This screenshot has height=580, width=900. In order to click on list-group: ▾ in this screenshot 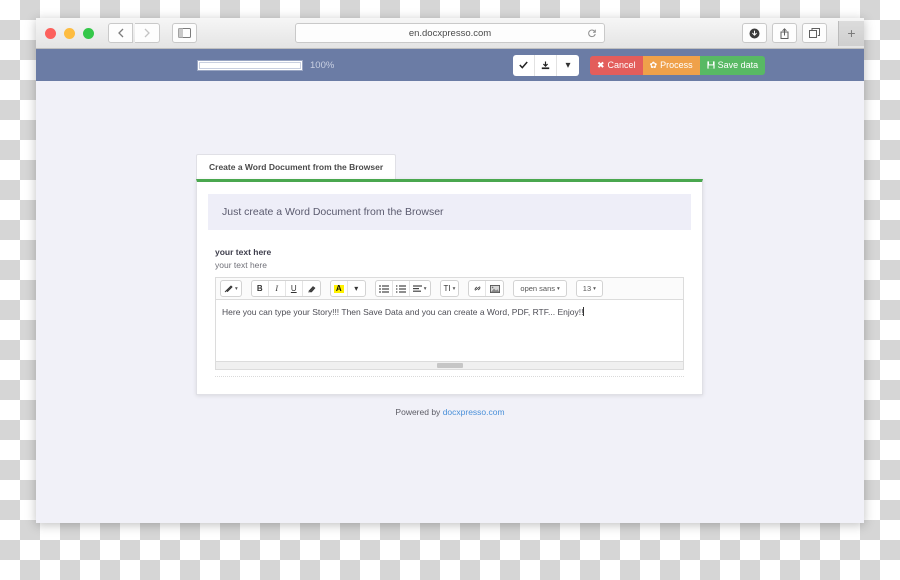, I will do `click(402, 288)`.